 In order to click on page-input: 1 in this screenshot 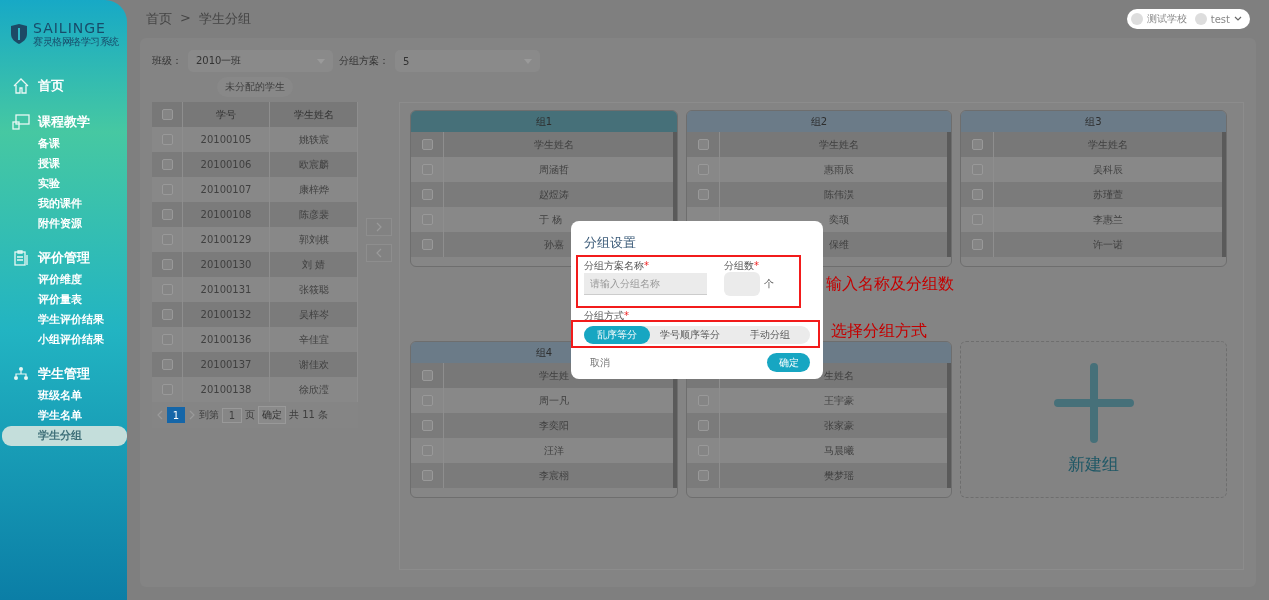, I will do `click(232, 415)`.